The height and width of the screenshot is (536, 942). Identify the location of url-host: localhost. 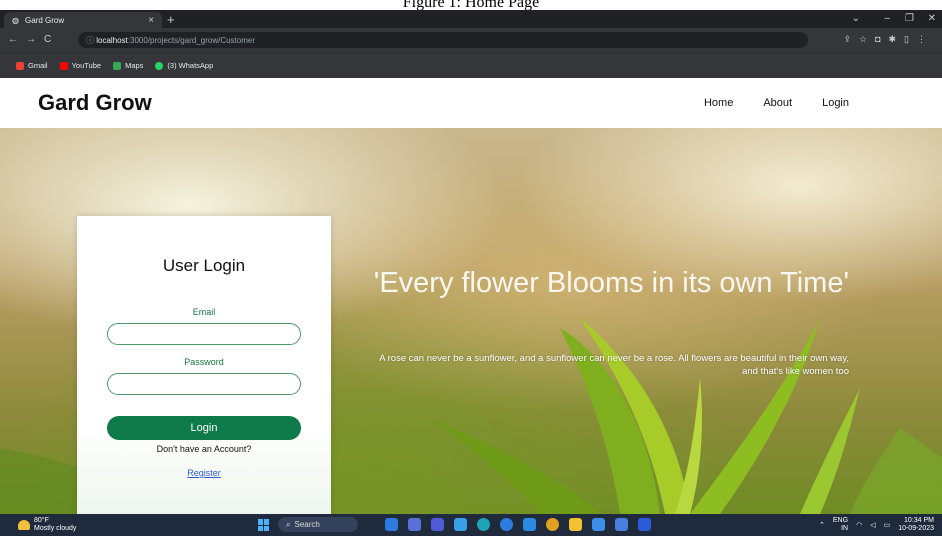
(112, 40).